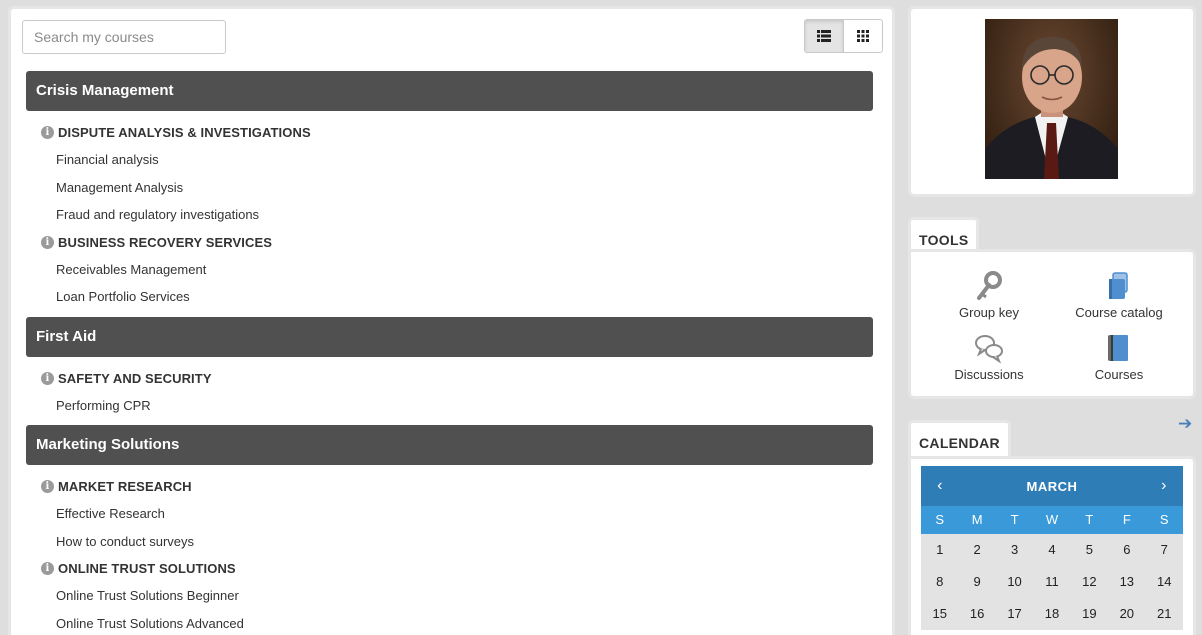 This screenshot has height=635, width=1202. I want to click on discussions-tool: Discussions, so click(989, 357).